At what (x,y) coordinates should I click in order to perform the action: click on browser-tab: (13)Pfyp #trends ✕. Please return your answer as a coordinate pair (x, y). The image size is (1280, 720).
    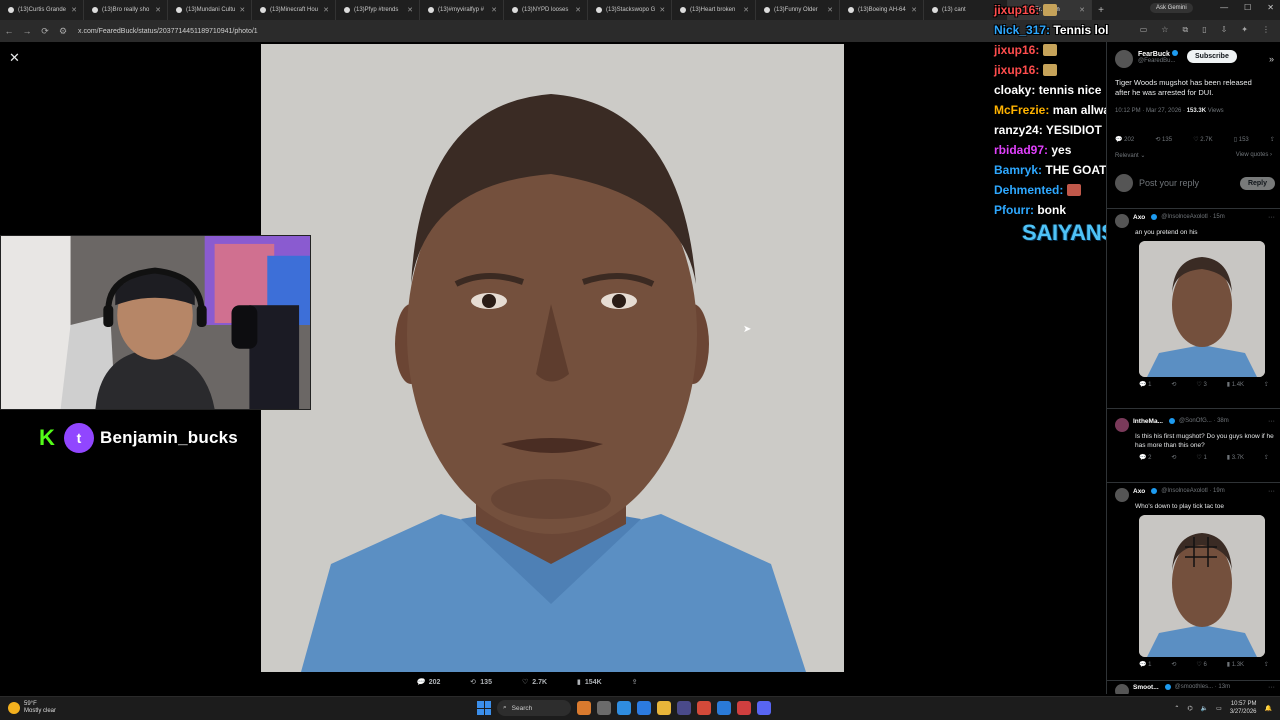
    Looking at the image, I should click on (378, 10).